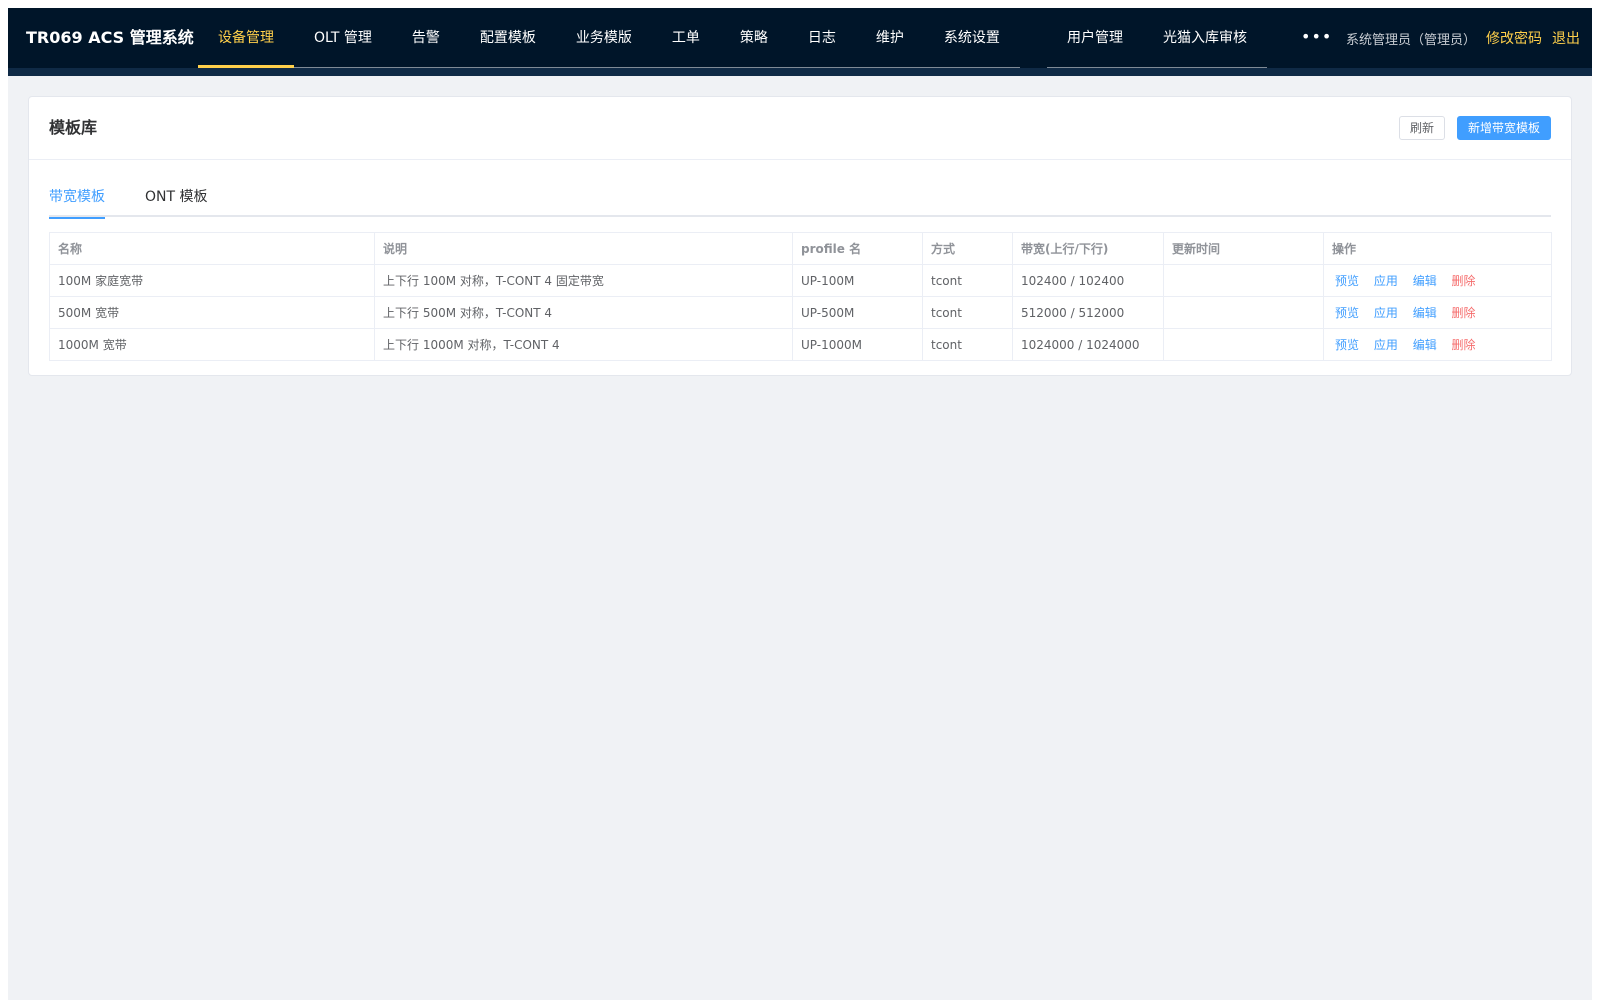 This screenshot has width=1600, height=1000. Describe the element at coordinates (246, 38) in the screenshot. I see `nav-device-management: 设备管理` at that location.